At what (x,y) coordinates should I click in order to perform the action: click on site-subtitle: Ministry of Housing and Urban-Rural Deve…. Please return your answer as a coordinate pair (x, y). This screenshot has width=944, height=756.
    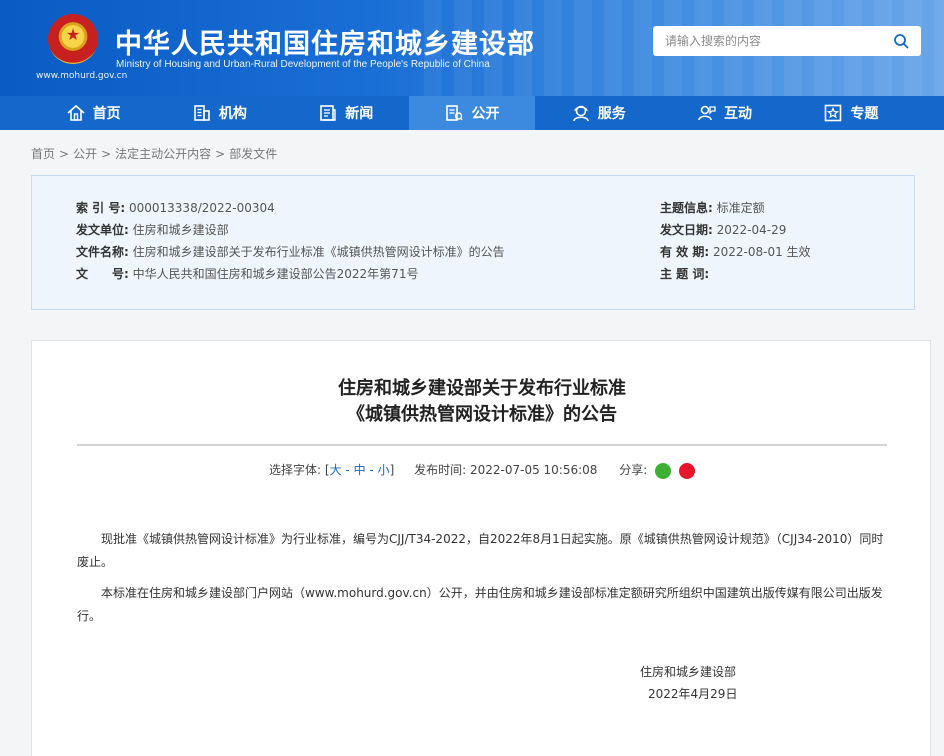
    Looking at the image, I should click on (303, 64).